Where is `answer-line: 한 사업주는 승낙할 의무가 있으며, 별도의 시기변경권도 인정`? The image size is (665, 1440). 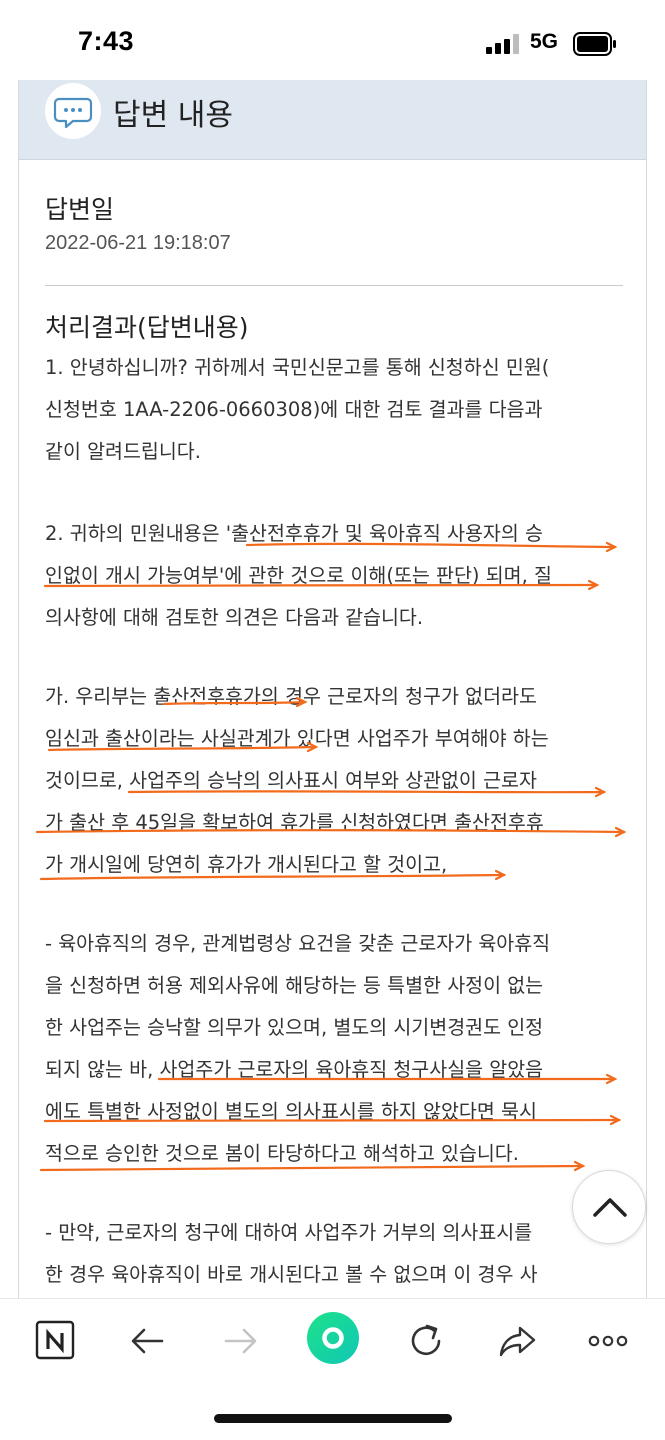
answer-line: 한 사업주는 승낙할 의무가 있으며, 별도의 시기변경권도 인정 is located at coordinates (294, 1027).